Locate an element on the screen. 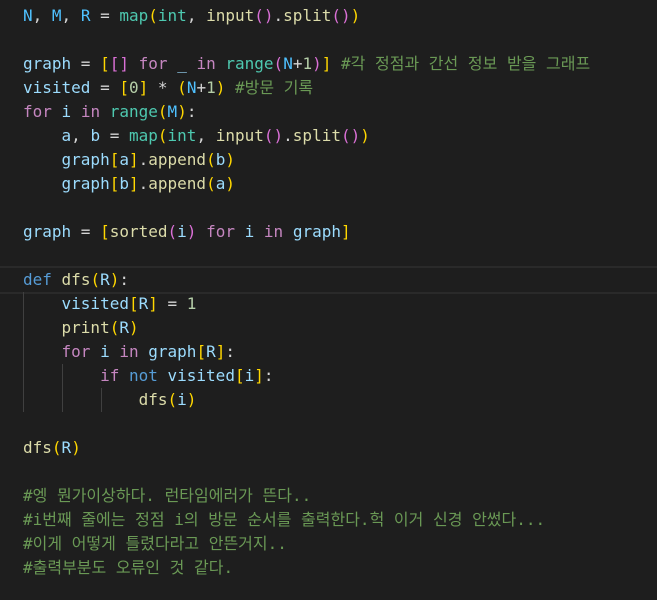 Image resolution: width=657 pixels, height=600 pixels. code-line: for i in range(M): is located at coordinates (340, 112).